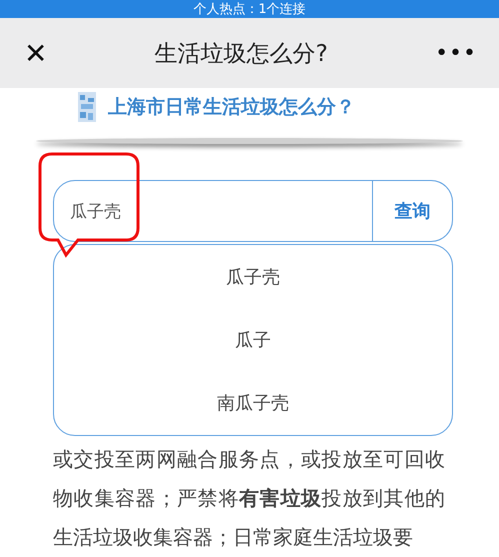 The width and height of the screenshot is (499, 557). What do you see at coordinates (249, 498) in the screenshot?
I see `body-paragraph: 或交投至两网融合服务点，或投放至可回收物收集容器；严禁将有害垃圾投放到其他的生活垃圾收集容器；日常家庭生活垃圾要` at bounding box center [249, 498].